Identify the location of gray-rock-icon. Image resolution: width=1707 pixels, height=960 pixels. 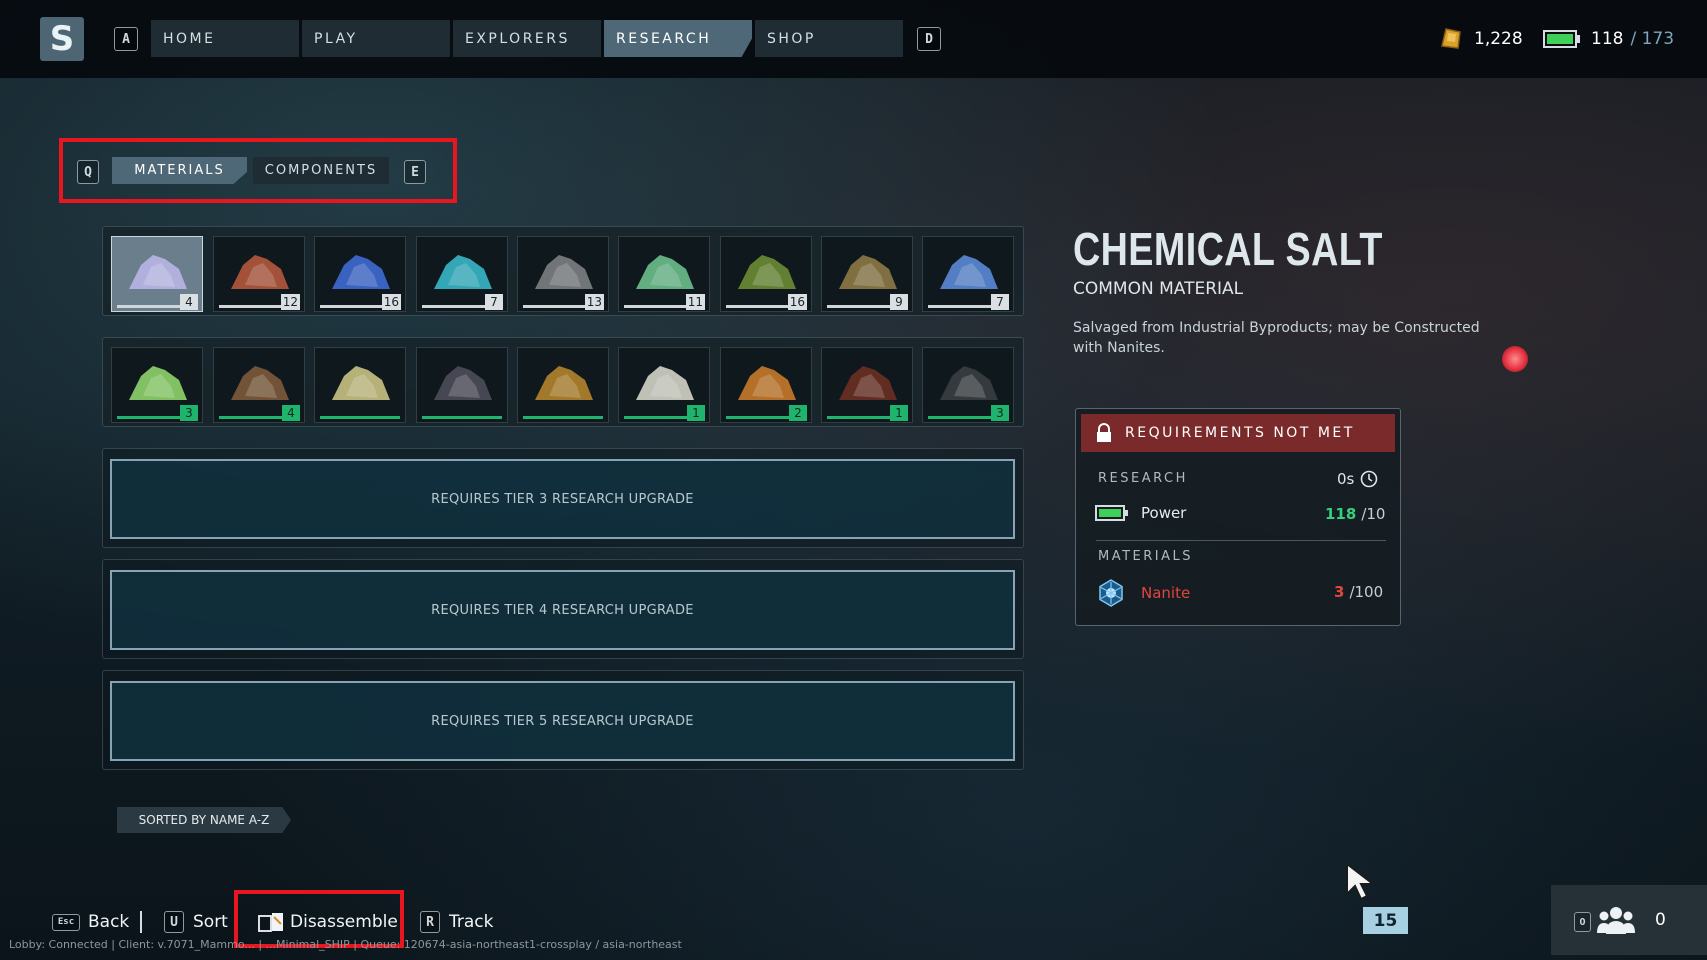
(564, 272).